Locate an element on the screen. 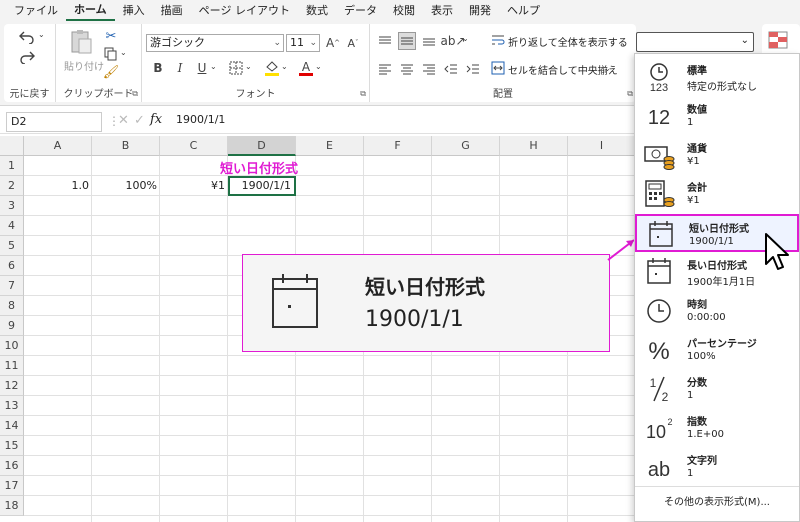 The height and width of the screenshot is (522, 800). row-header: 12 is located at coordinates (12, 386).